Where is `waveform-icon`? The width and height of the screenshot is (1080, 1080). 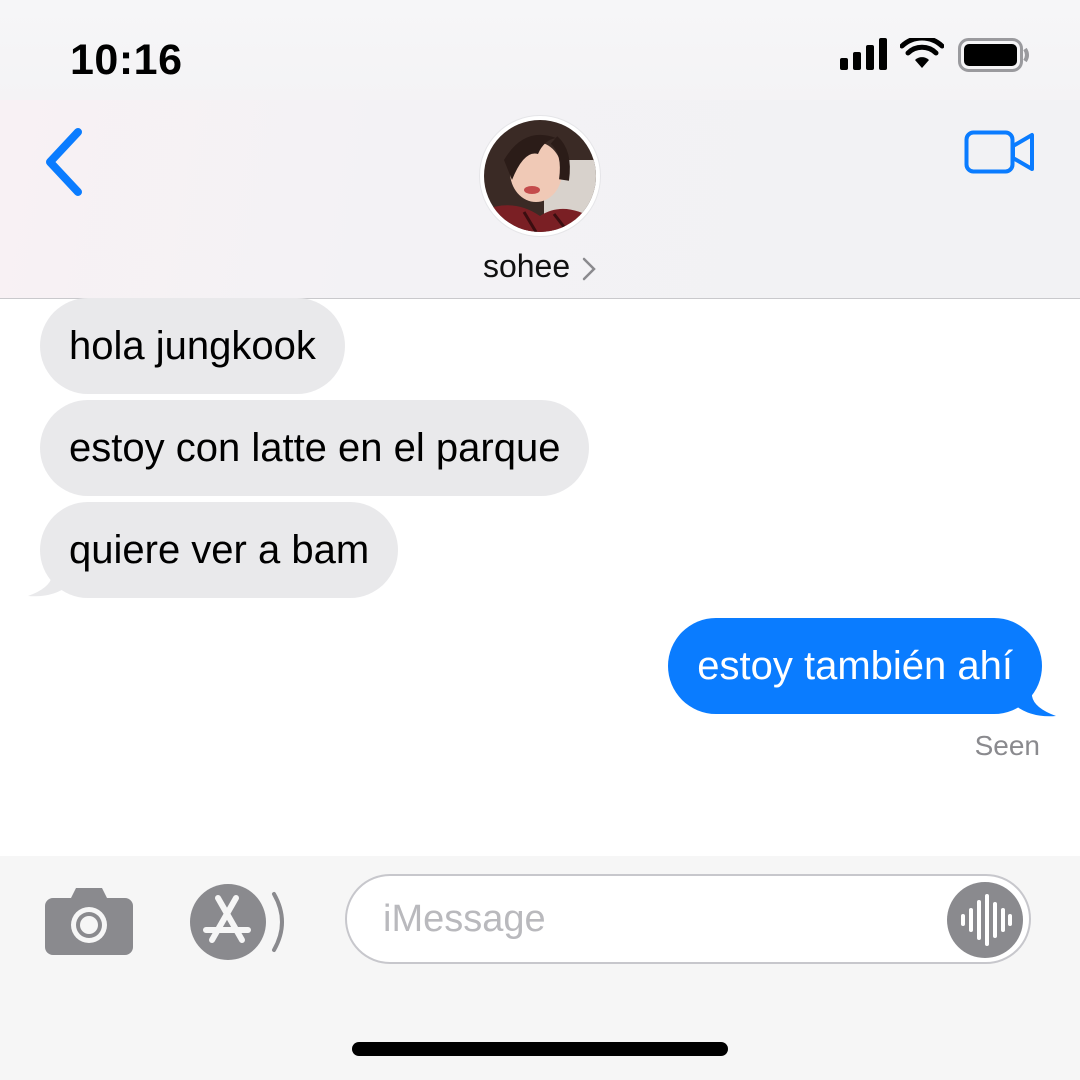
waveform-icon is located at coordinates (986, 920).